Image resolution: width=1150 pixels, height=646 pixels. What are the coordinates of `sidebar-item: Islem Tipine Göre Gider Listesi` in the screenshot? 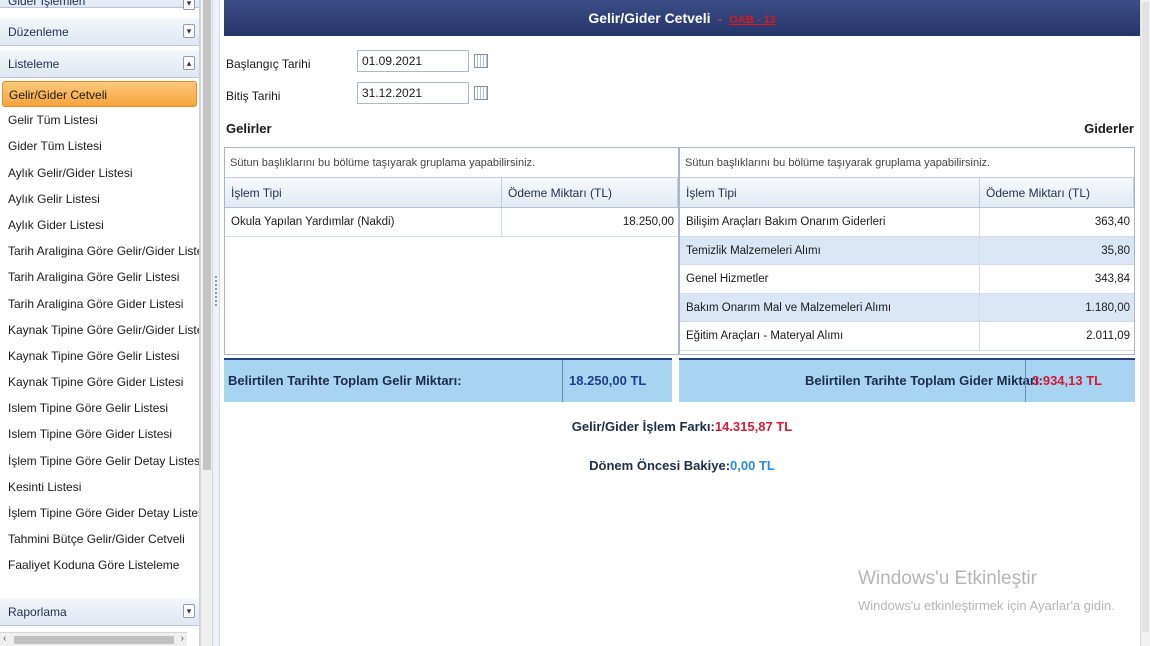 It's located at (99, 434).